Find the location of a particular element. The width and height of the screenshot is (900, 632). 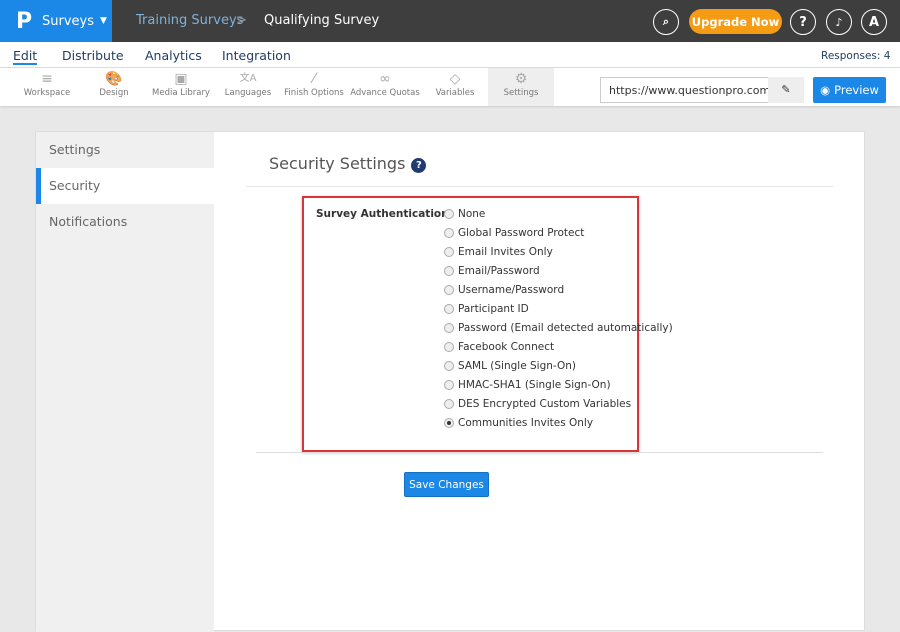

gear-icon: ⚙ is located at coordinates (521, 79).